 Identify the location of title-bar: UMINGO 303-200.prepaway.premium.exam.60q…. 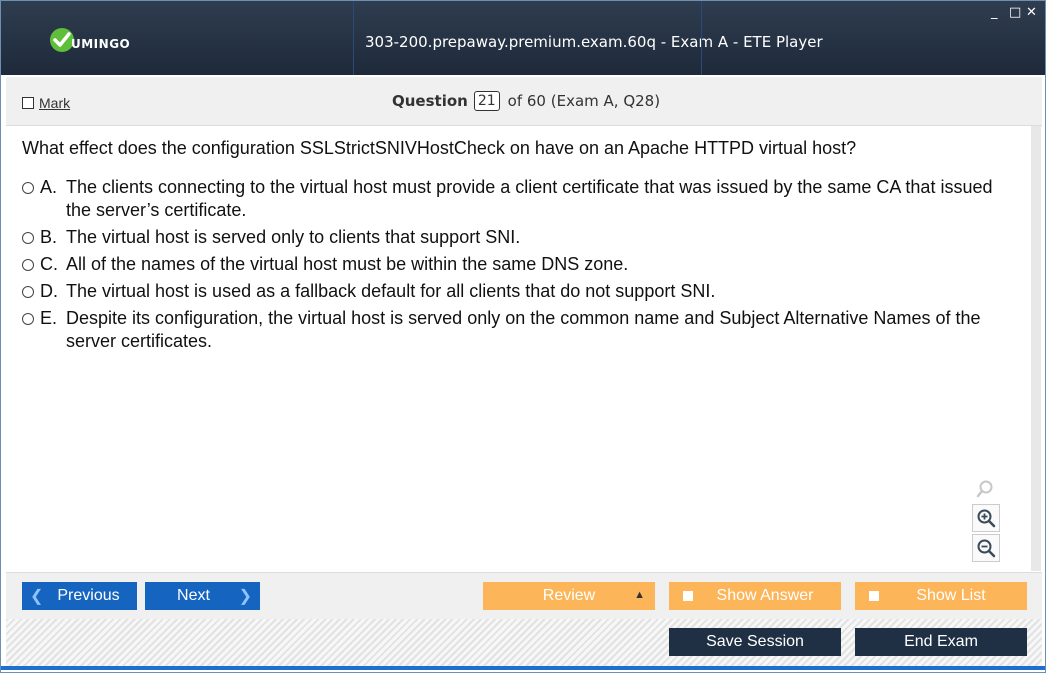
(523, 38).